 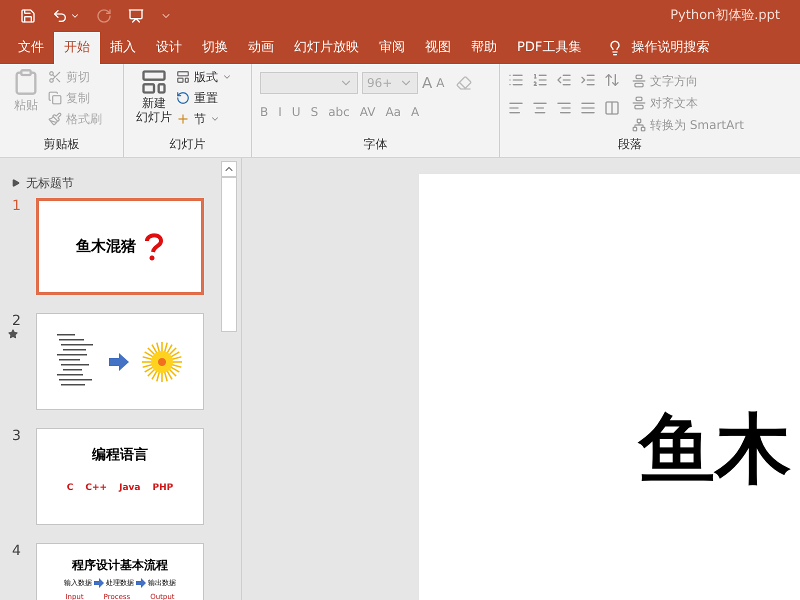 What do you see at coordinates (588, 108) in the screenshot?
I see `justify-icon` at bounding box center [588, 108].